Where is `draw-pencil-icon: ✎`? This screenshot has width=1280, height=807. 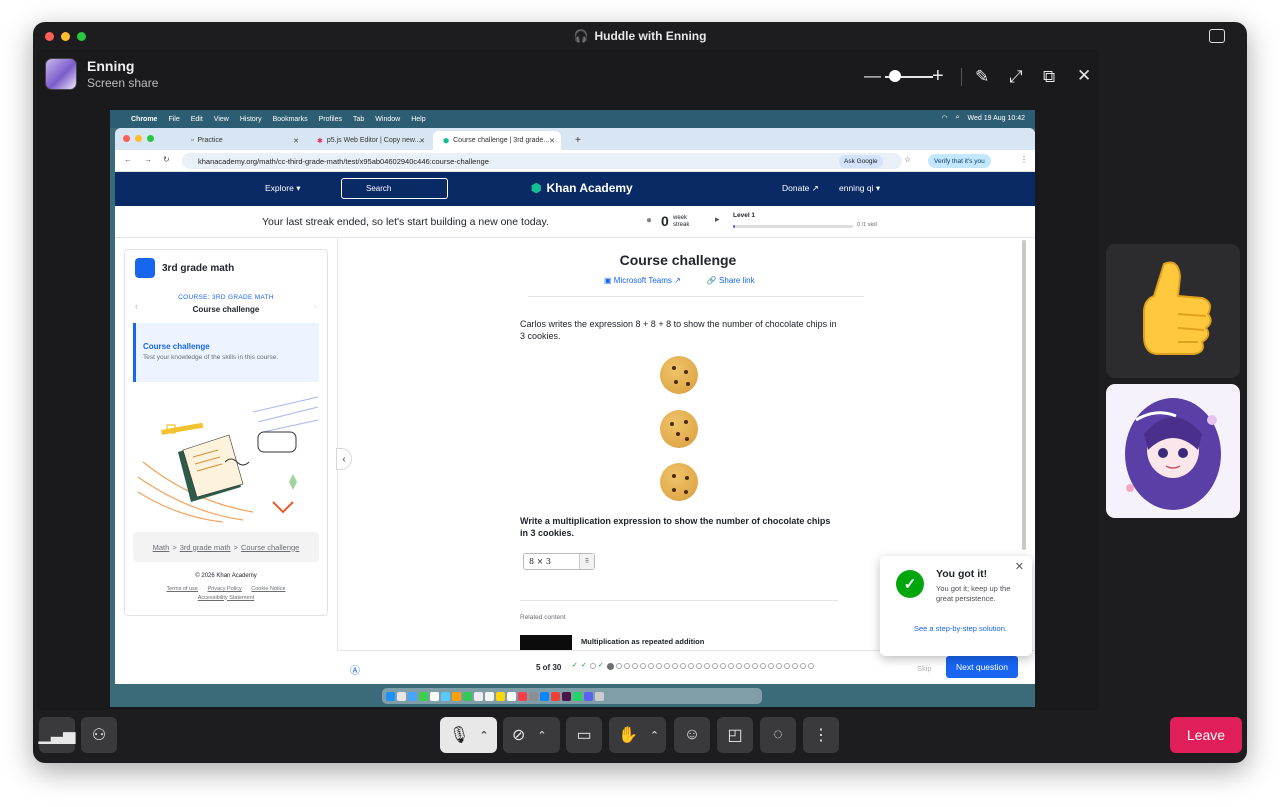
draw-pencil-icon: ✎ is located at coordinates (982, 77).